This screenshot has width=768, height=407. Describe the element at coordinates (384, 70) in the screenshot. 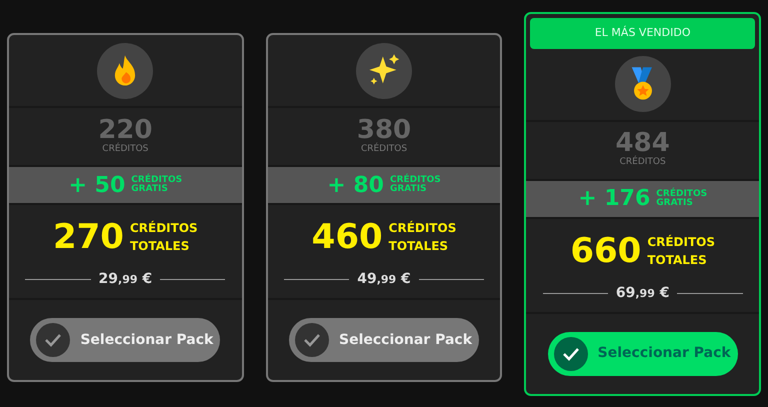

I see `sparkles-icon` at that location.